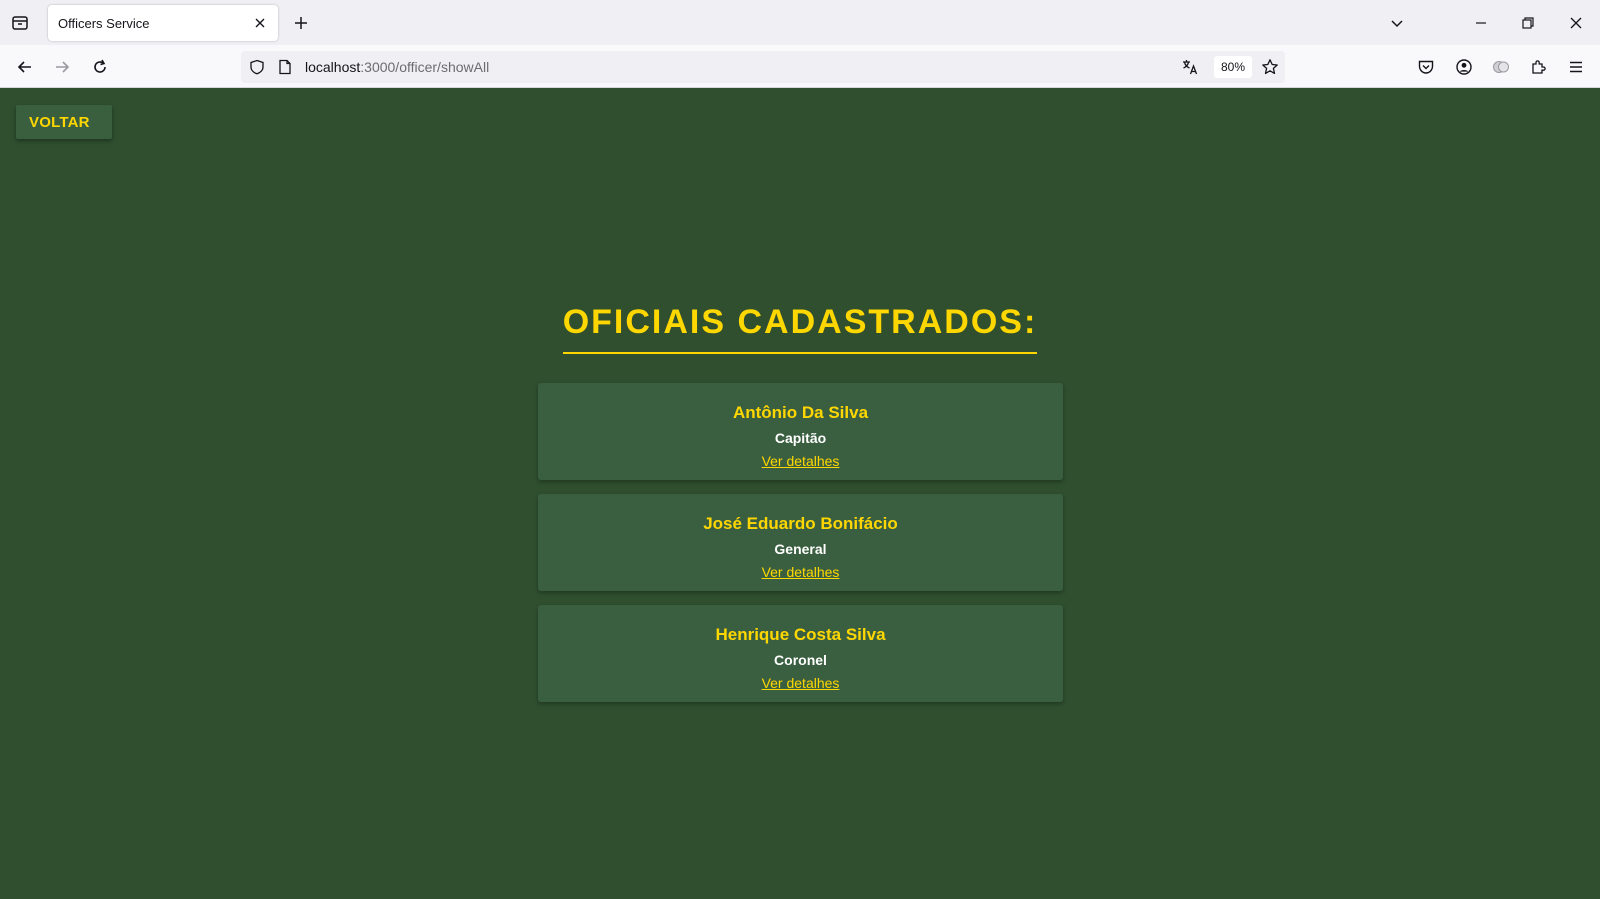  I want to click on page-title: OFICIAIS CADASTRADOS:, so click(800, 328).